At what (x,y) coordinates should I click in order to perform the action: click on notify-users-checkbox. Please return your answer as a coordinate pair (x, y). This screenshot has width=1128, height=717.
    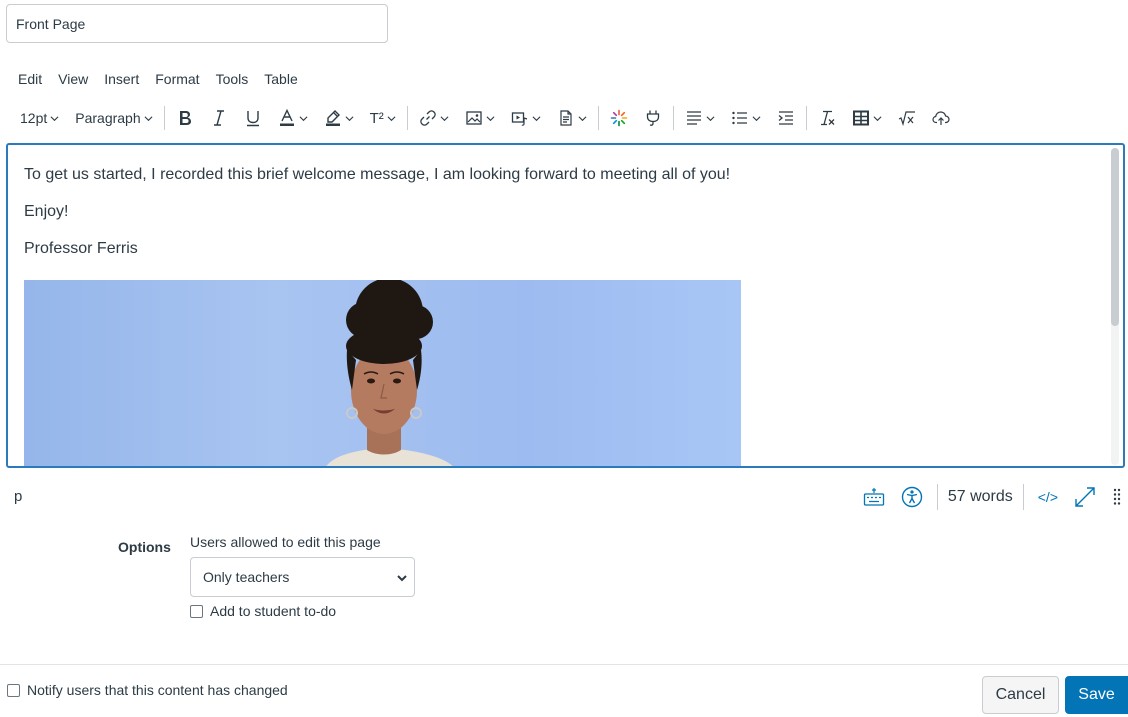
    Looking at the image, I should click on (13, 690).